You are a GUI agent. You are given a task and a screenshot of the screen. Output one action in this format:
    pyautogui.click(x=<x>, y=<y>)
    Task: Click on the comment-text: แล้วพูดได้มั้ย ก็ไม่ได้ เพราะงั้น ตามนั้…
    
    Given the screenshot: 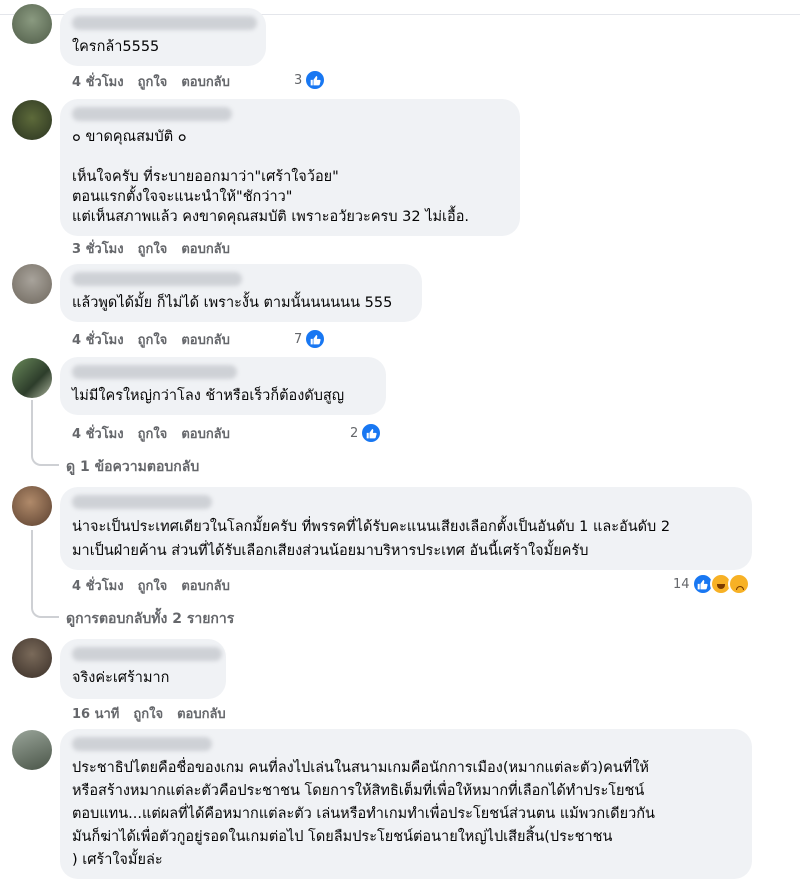 What is the action you would take?
    pyautogui.click(x=232, y=303)
    